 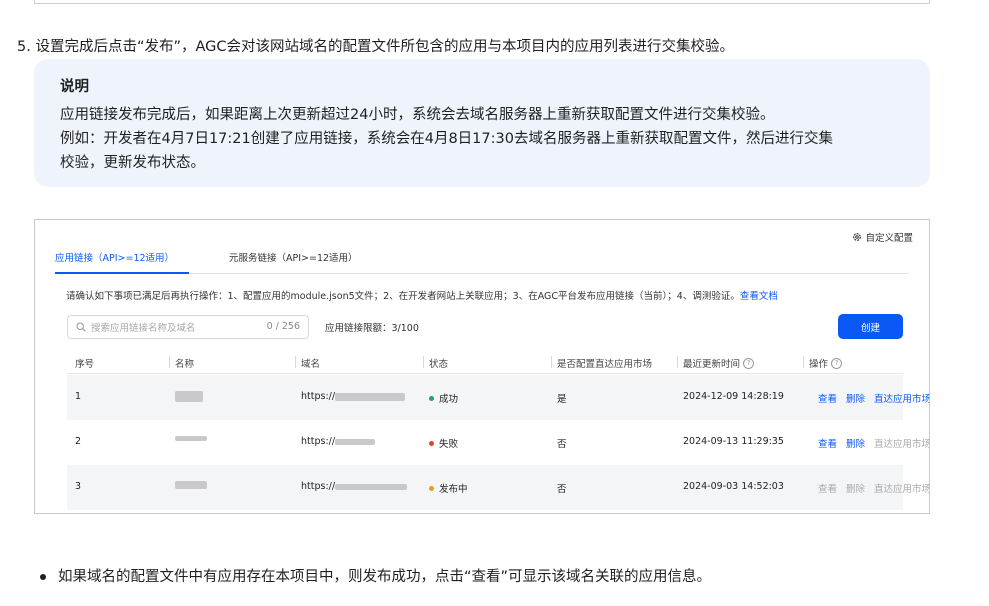 What do you see at coordinates (283, 326) in the screenshot?
I see `search-char-count: 0 / 256` at bounding box center [283, 326].